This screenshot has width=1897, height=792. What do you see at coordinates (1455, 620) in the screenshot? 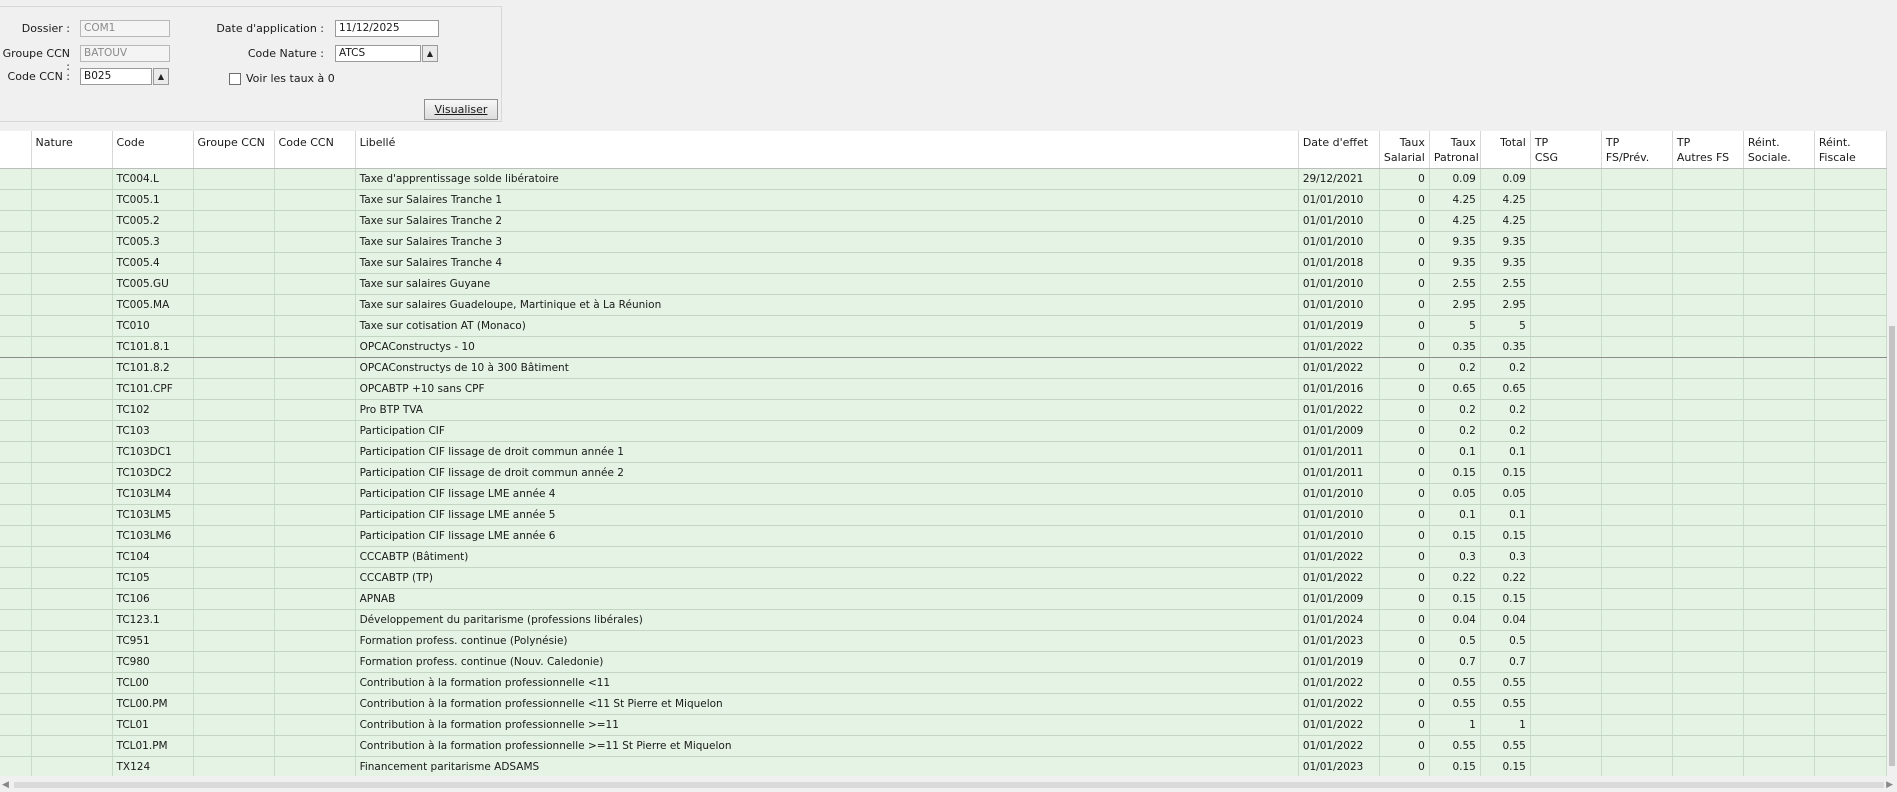
I see `taux-patronal-cell: 0.04` at bounding box center [1455, 620].